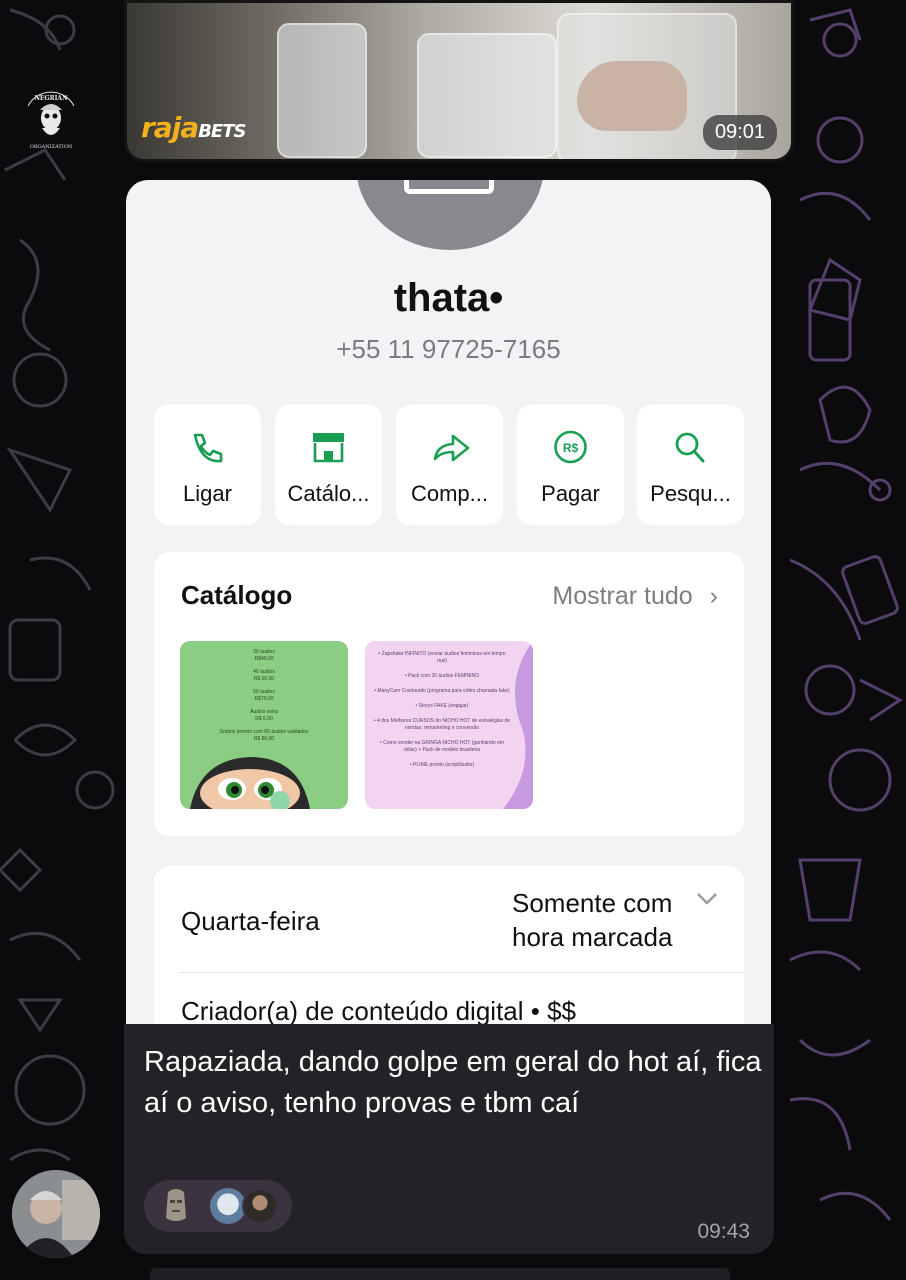  What do you see at coordinates (207, 465) in the screenshot?
I see `call-button: Ligar` at bounding box center [207, 465].